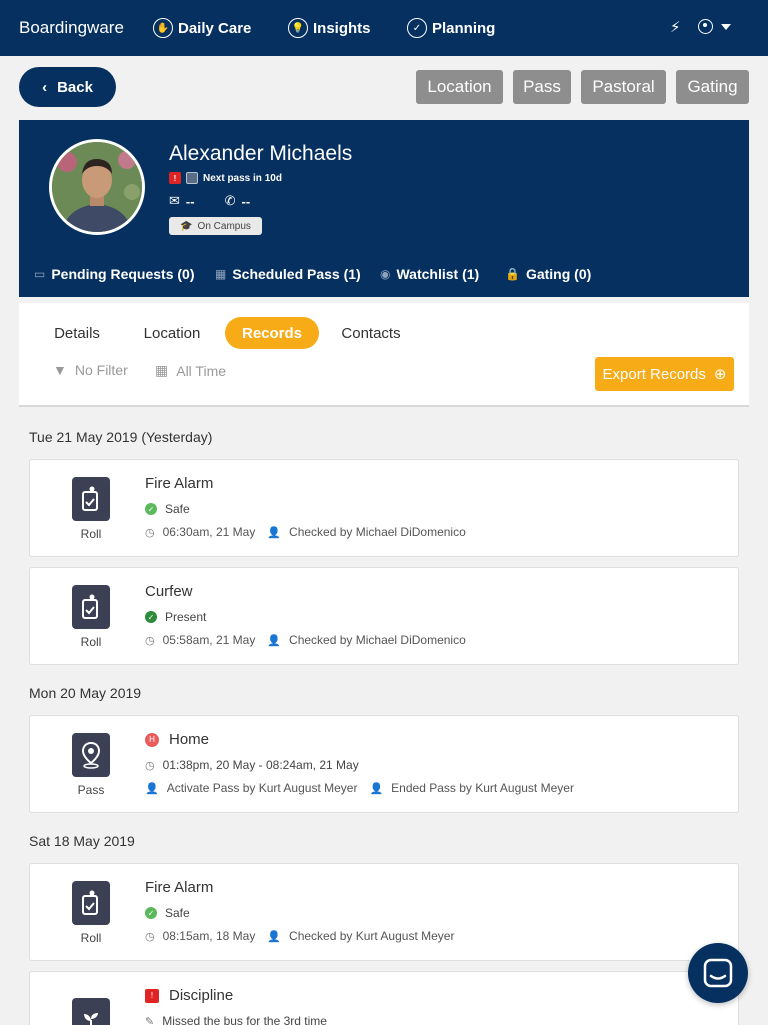 The height and width of the screenshot is (1025, 768). Describe the element at coordinates (675, 27) in the screenshot. I see `bolt-icon: ⚡` at that location.